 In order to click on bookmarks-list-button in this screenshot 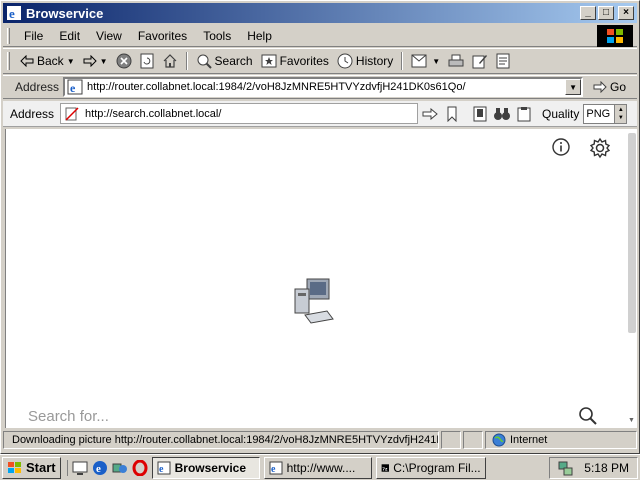, I will do `click(480, 114)`.